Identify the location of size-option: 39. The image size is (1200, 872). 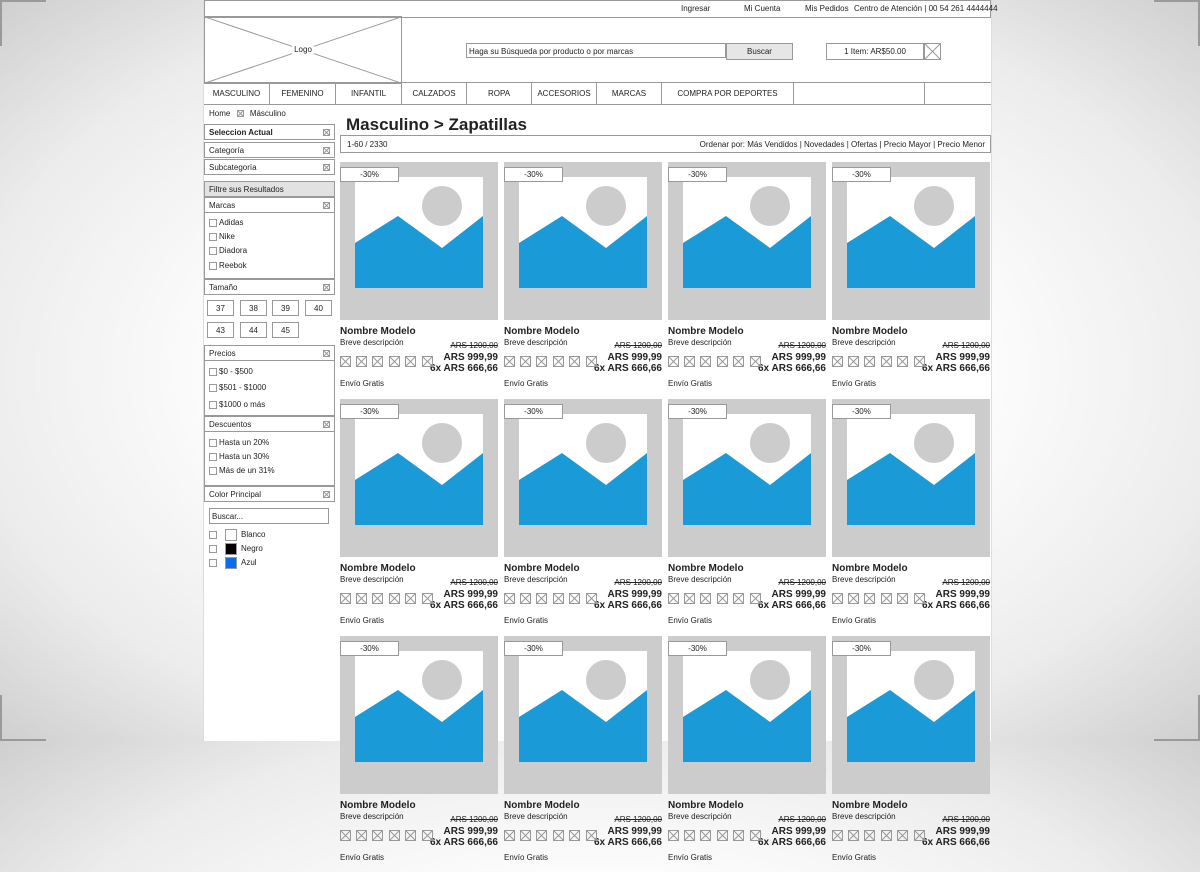
(285, 308).